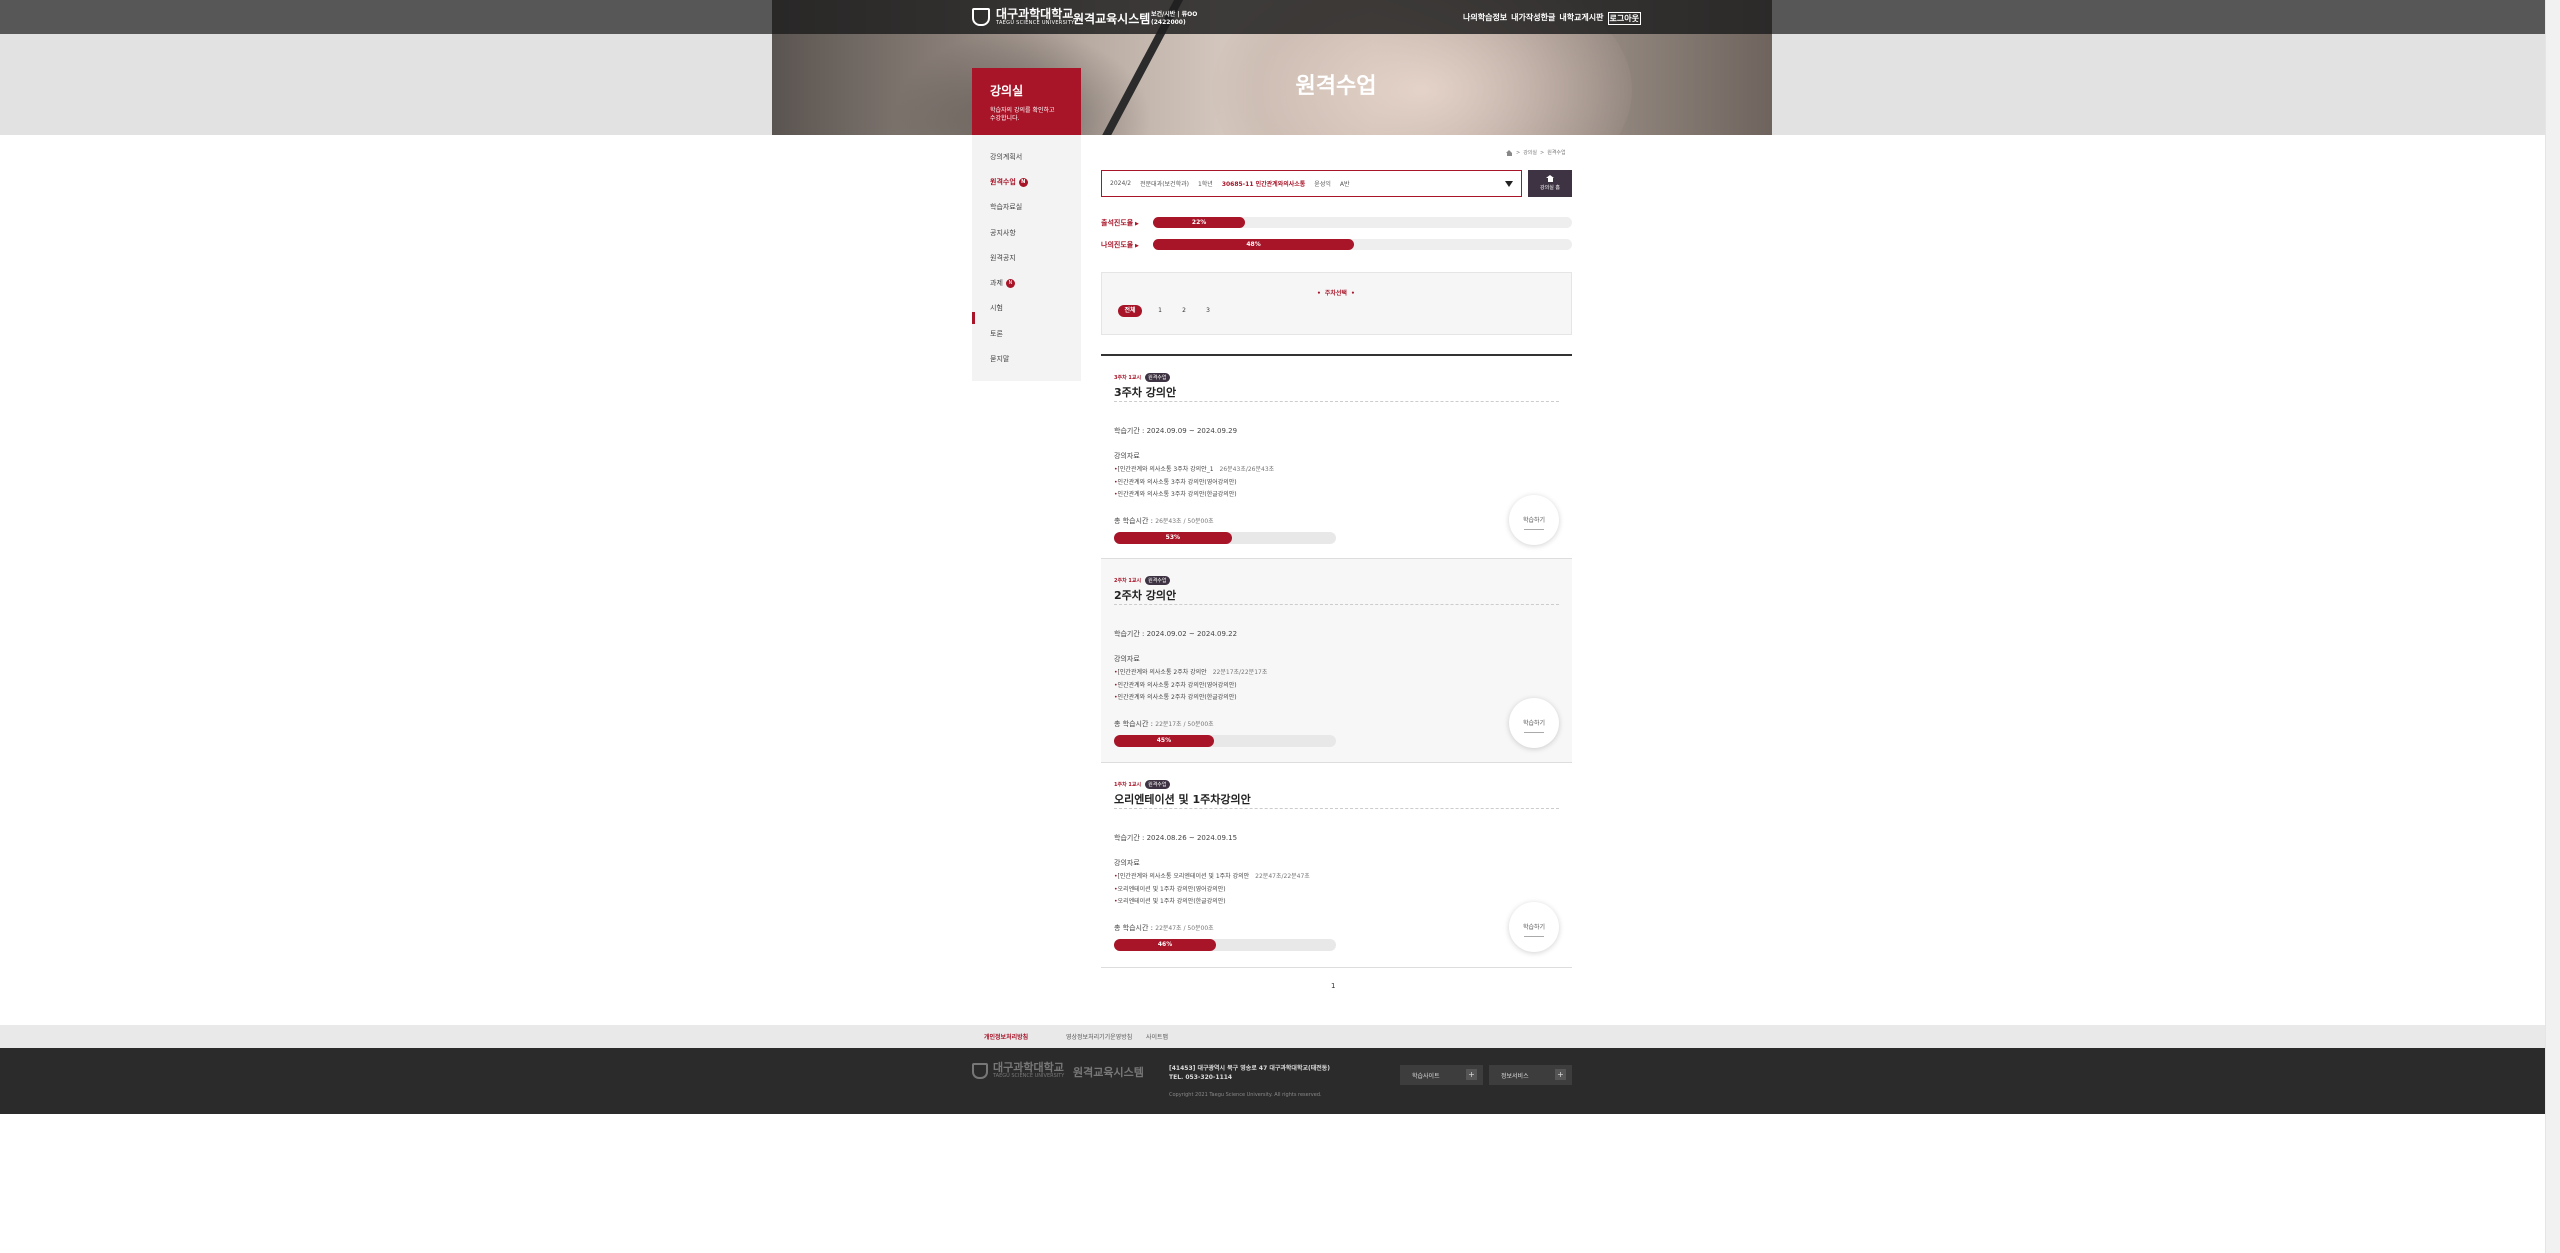 The height and width of the screenshot is (1253, 2560). I want to click on week-option-3: 3, so click(1208, 311).